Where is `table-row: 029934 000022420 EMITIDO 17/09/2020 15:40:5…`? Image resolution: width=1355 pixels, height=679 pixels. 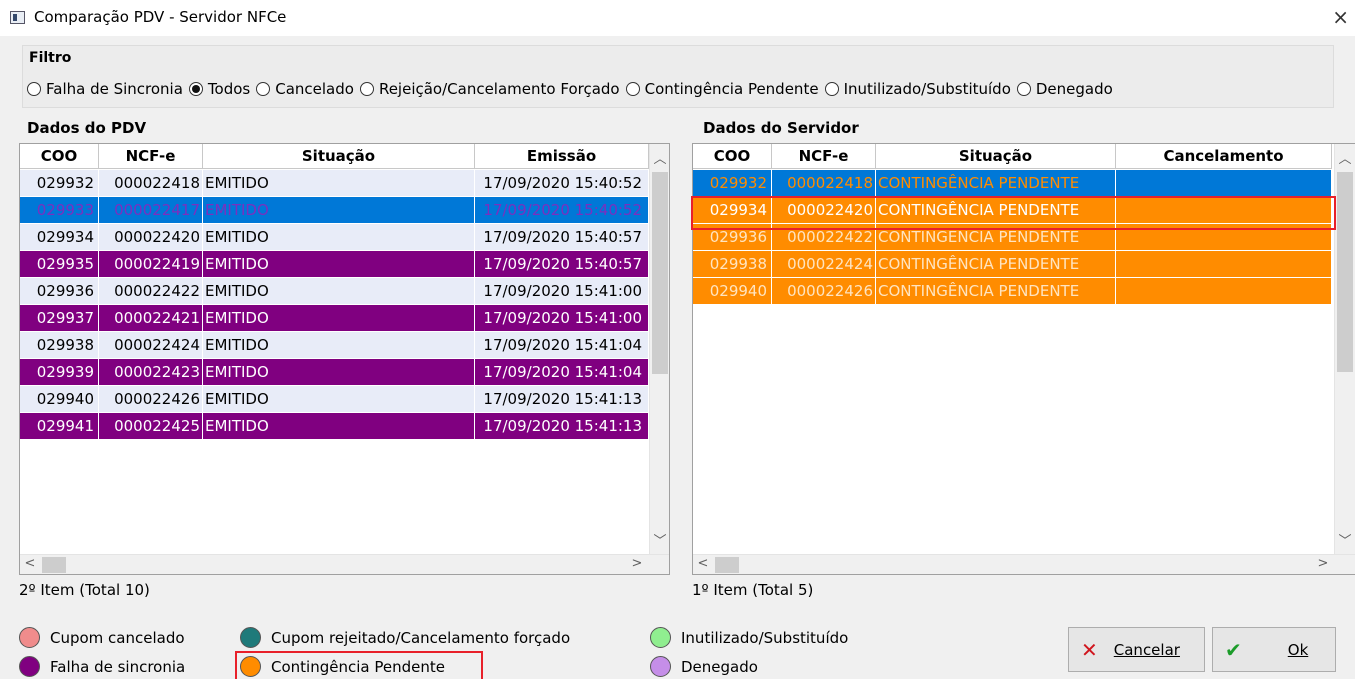 table-row: 029934 000022420 EMITIDO 17/09/2020 15:40:5… is located at coordinates (334, 237).